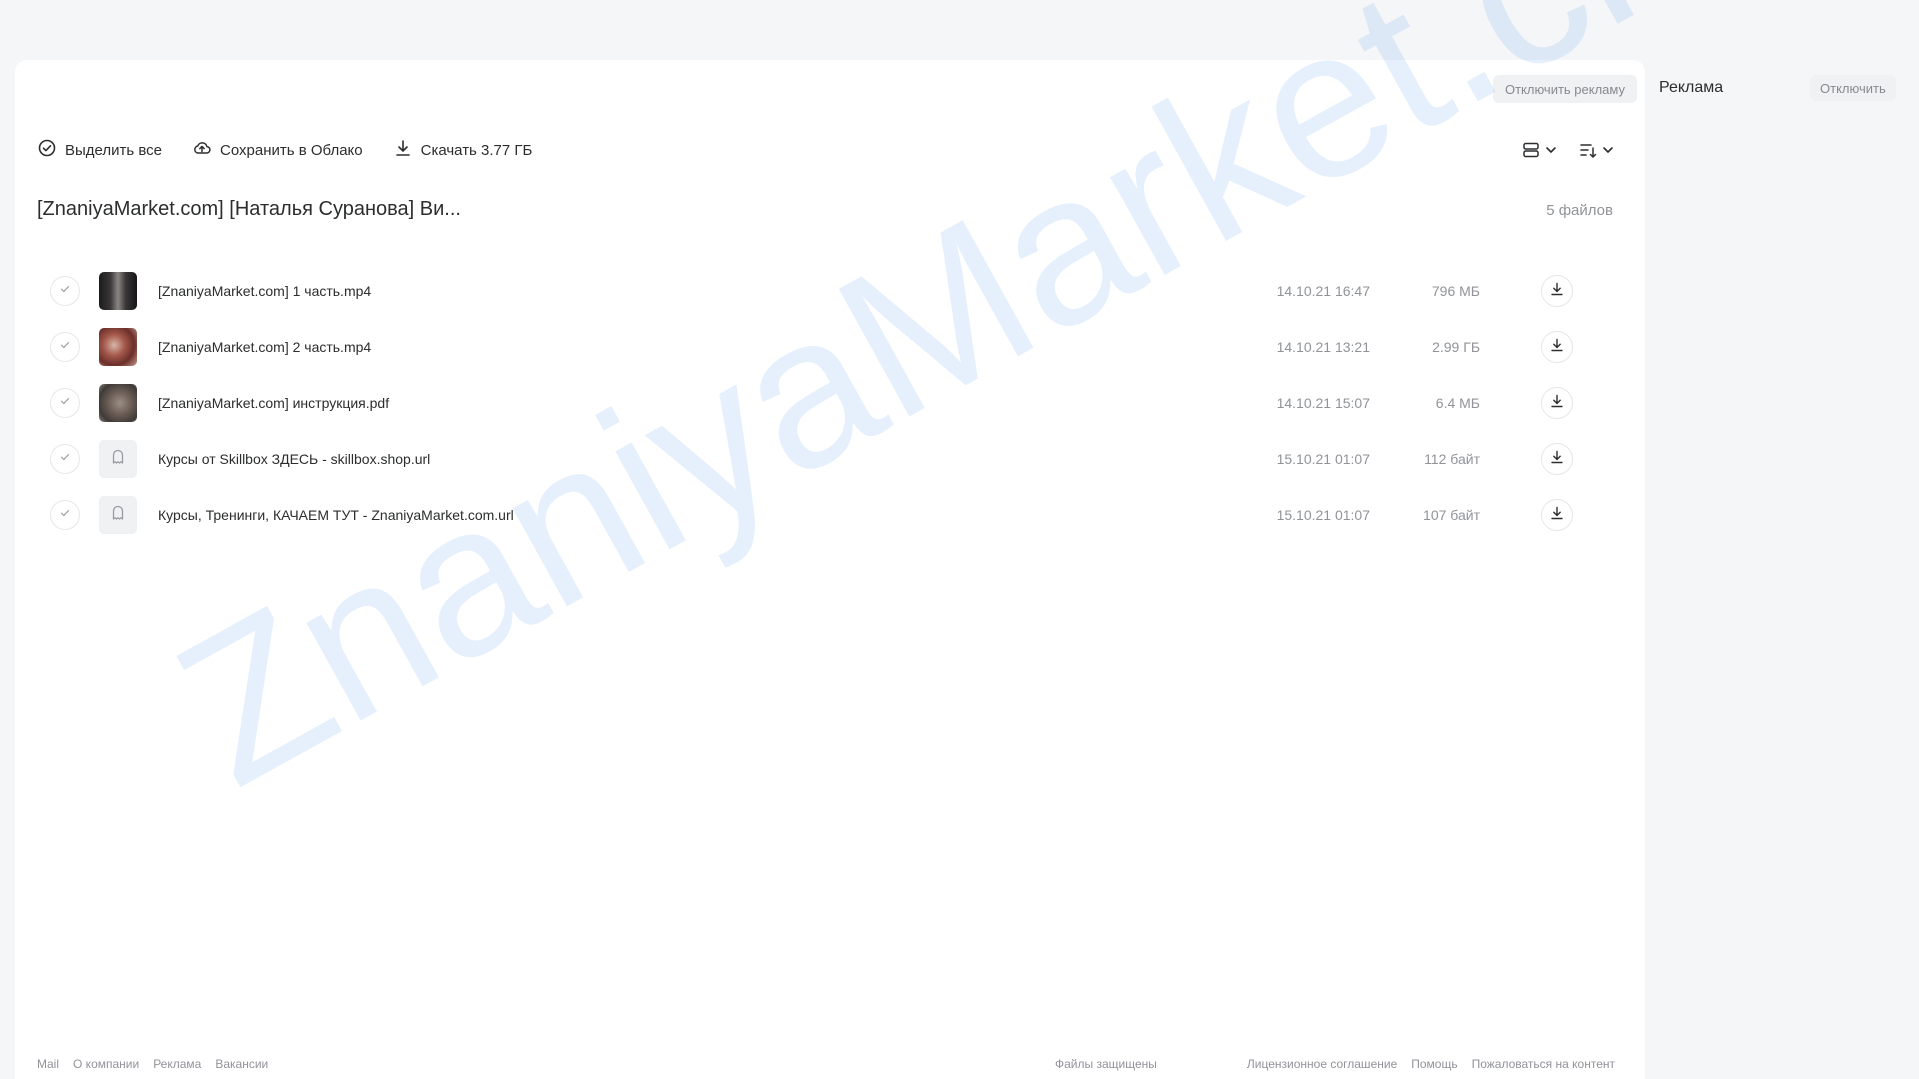 This screenshot has width=1919, height=1079. I want to click on file-date: 14.10.21 16:47, so click(1323, 291).